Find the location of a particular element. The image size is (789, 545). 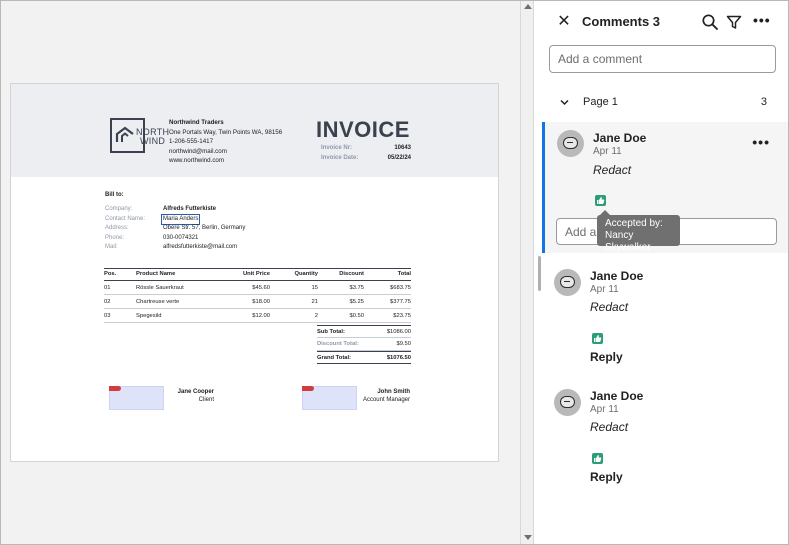

cell: 21 is located at coordinates (294, 301).